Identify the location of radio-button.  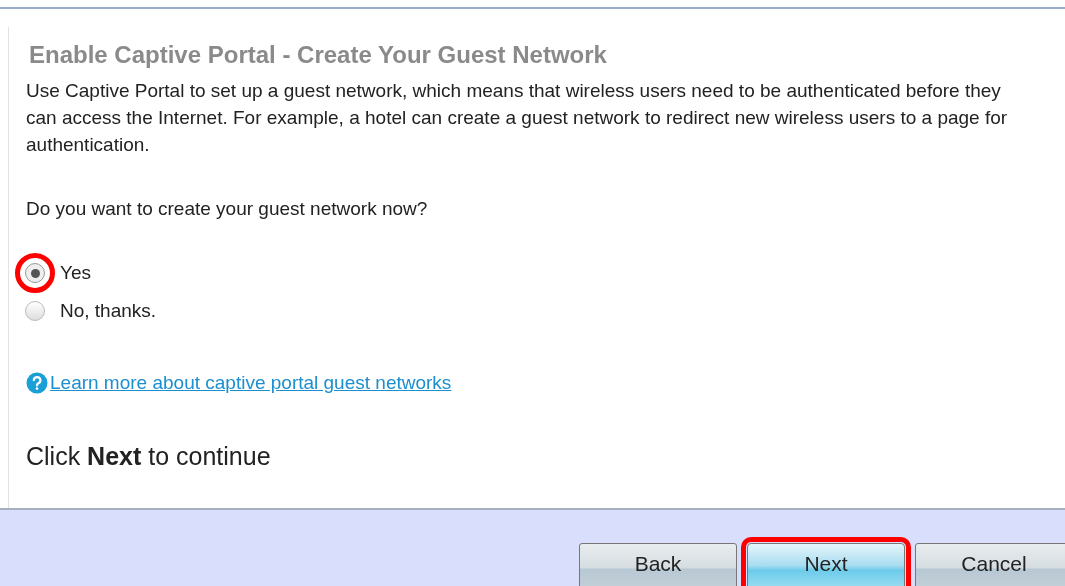
(35, 273).